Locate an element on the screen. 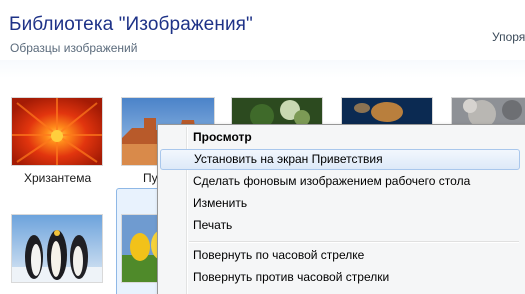 Image resolution: width=525 pixels, height=294 pixels. penguins-thumbnail is located at coordinates (57, 248).